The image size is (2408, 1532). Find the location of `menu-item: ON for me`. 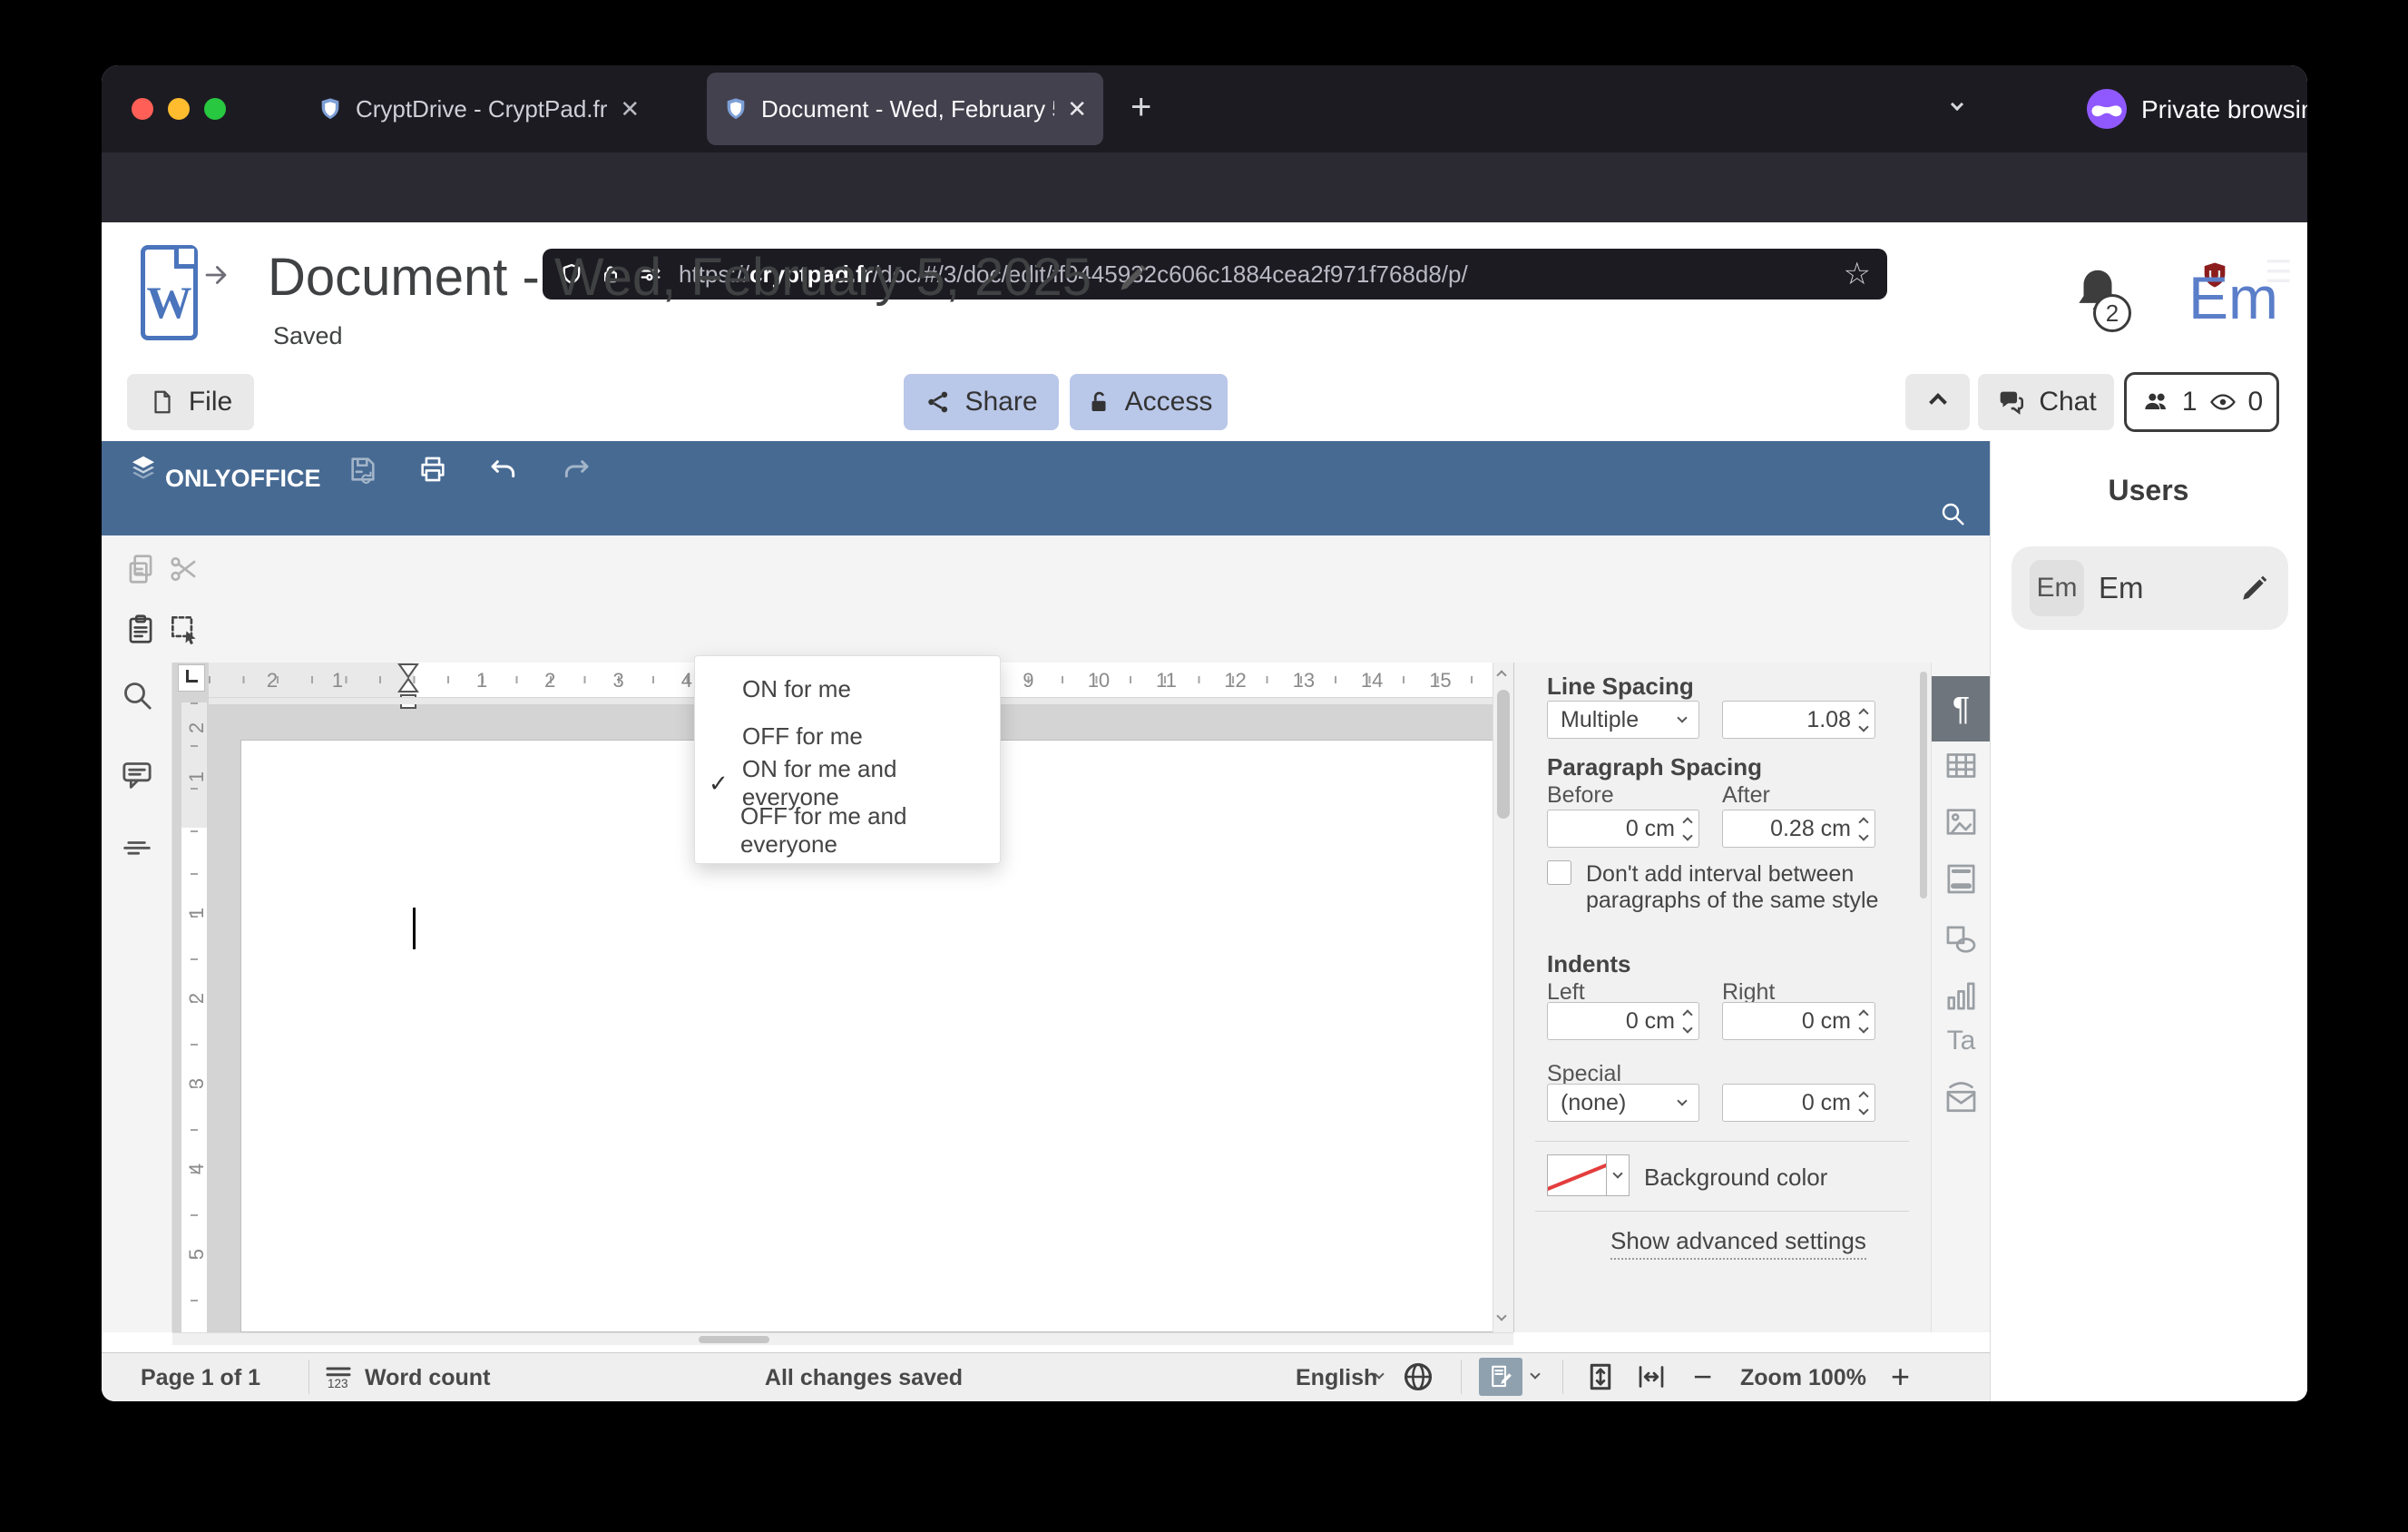

menu-item: ON for me is located at coordinates (848, 688).